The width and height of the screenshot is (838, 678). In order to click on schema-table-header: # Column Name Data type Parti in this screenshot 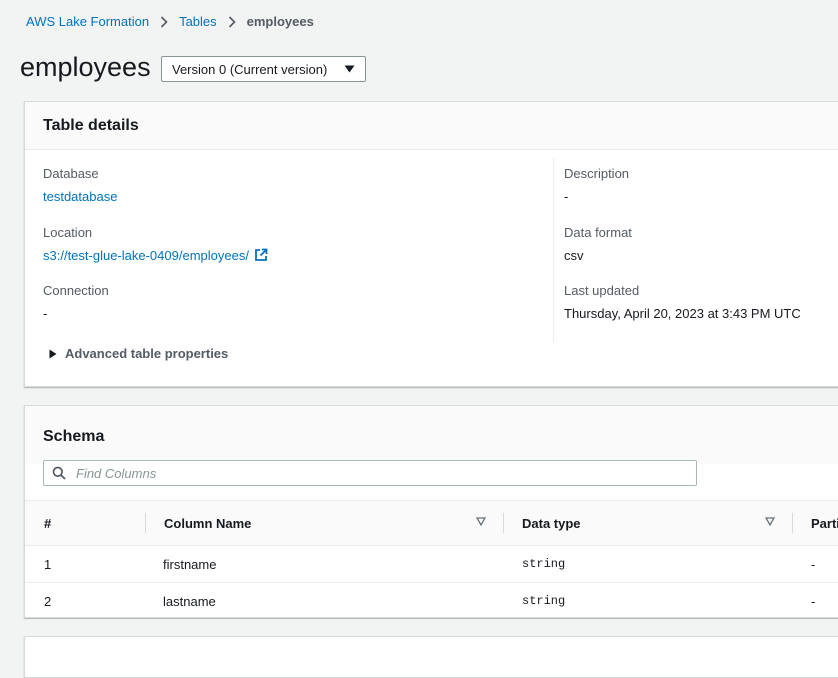, I will do `click(431, 523)`.